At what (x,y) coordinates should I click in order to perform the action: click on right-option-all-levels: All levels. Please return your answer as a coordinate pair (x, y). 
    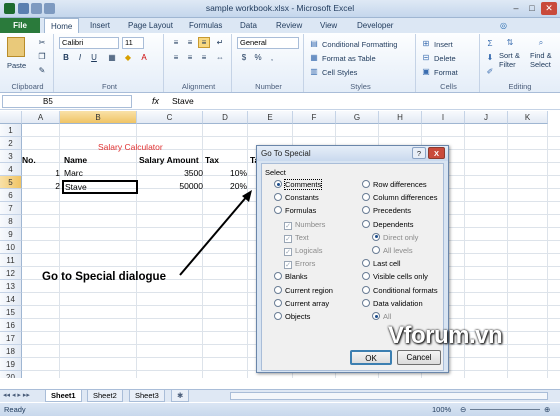
    Looking at the image, I should click on (392, 250).